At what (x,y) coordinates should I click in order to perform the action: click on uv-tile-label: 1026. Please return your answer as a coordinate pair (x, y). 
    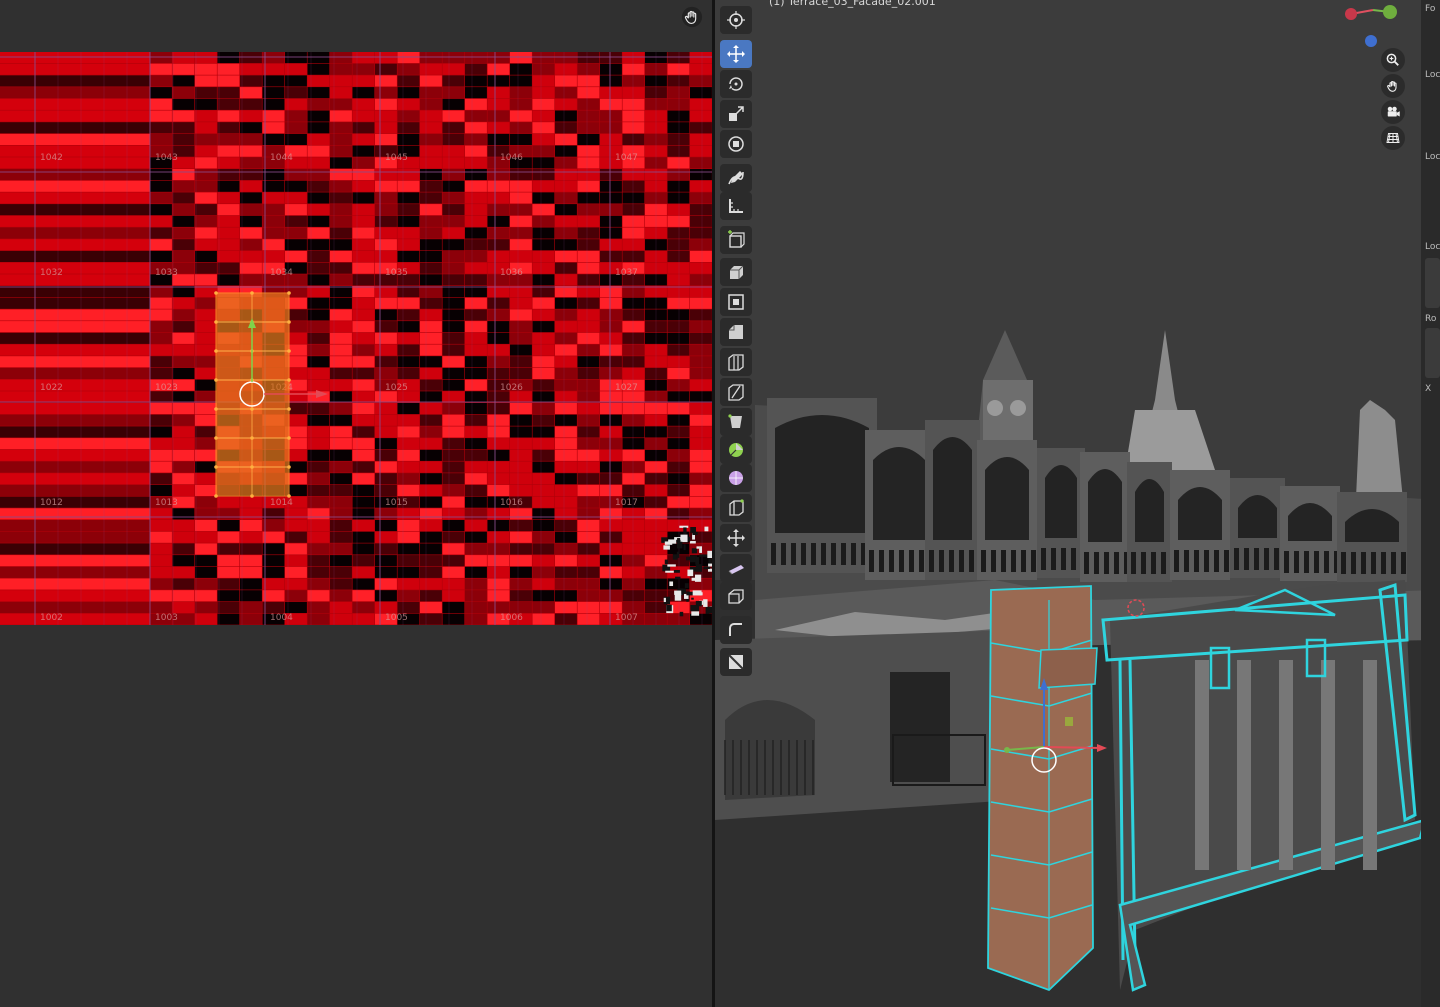
    Looking at the image, I should click on (511, 388).